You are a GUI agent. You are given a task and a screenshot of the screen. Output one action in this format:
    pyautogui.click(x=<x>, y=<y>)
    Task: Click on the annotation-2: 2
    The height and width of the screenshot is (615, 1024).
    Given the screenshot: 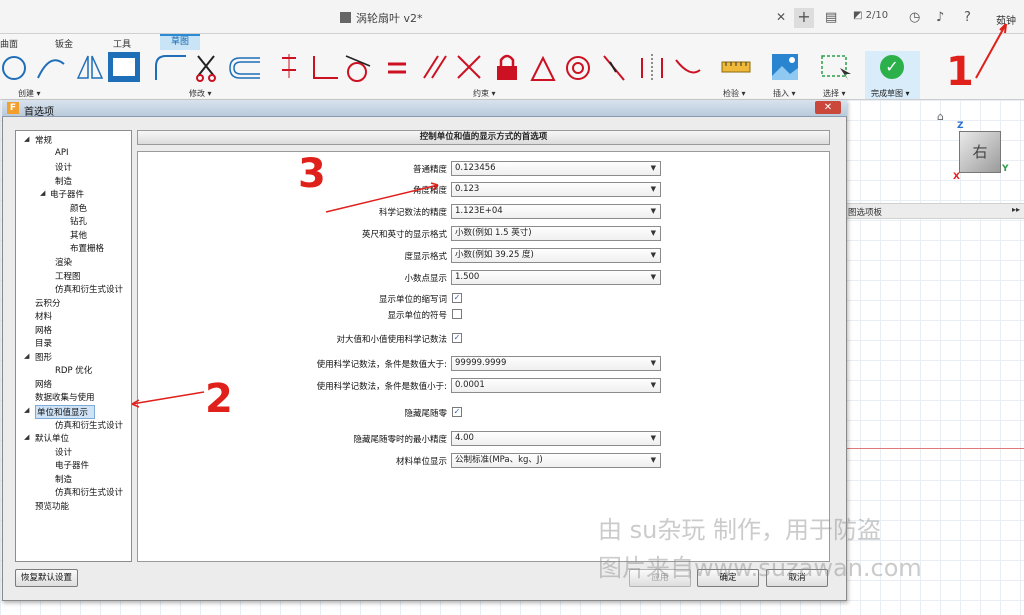 What is the action you would take?
    pyautogui.click(x=219, y=399)
    